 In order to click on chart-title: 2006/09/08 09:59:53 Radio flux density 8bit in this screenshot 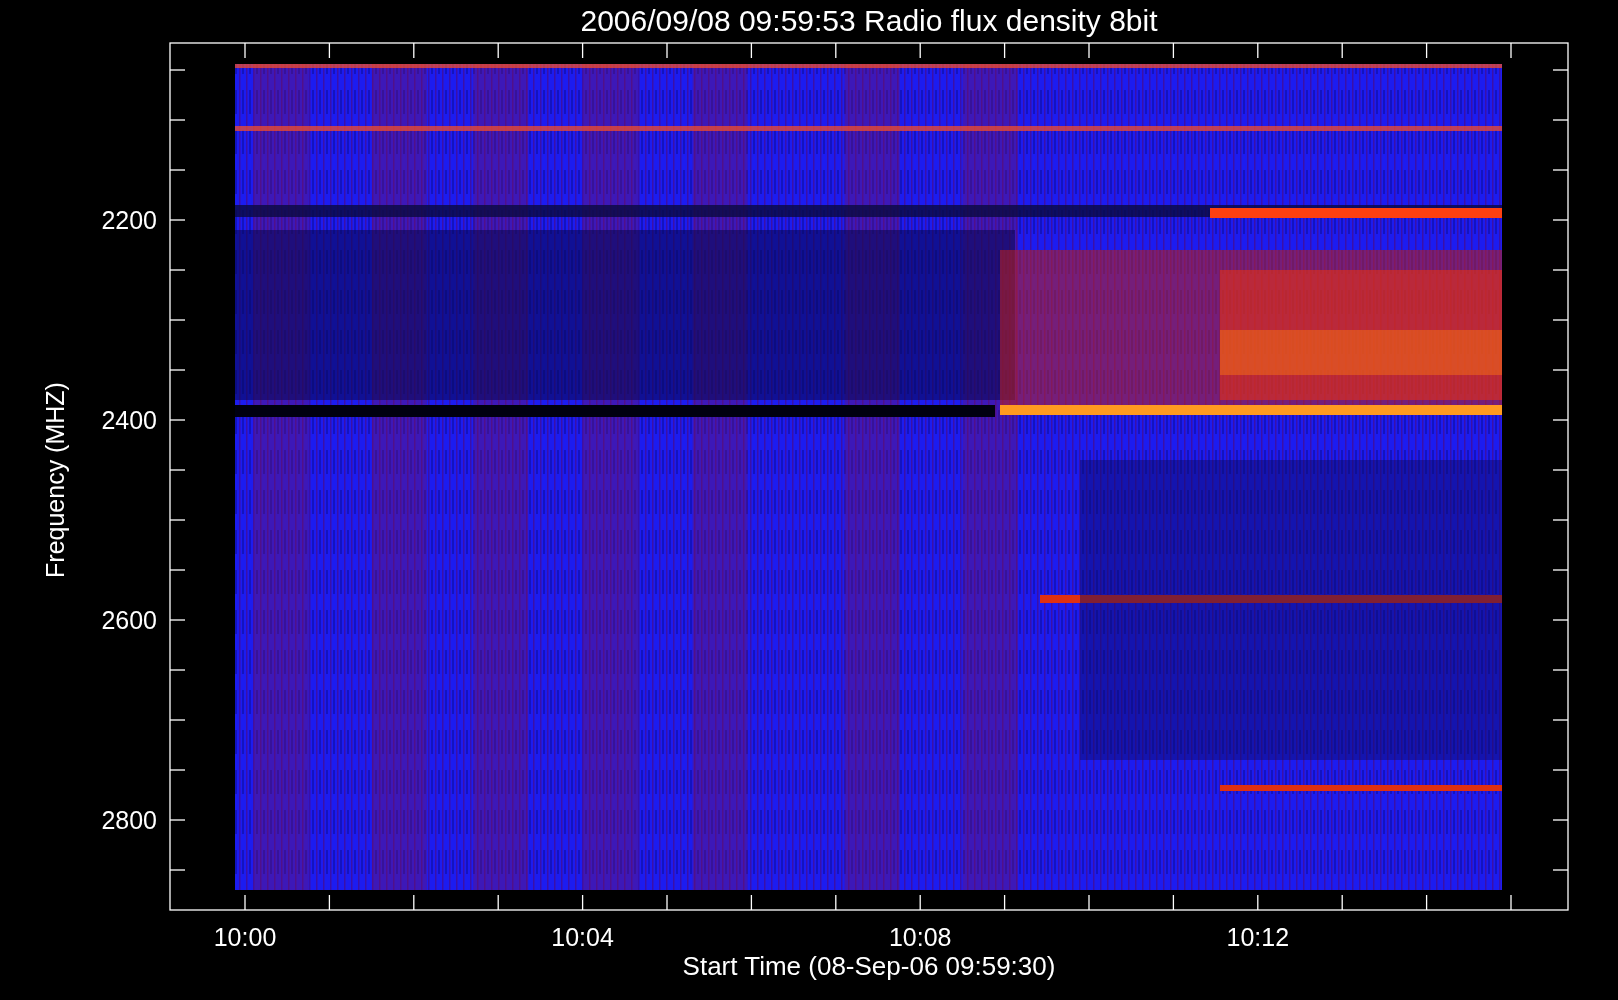, I will do `click(869, 20)`.